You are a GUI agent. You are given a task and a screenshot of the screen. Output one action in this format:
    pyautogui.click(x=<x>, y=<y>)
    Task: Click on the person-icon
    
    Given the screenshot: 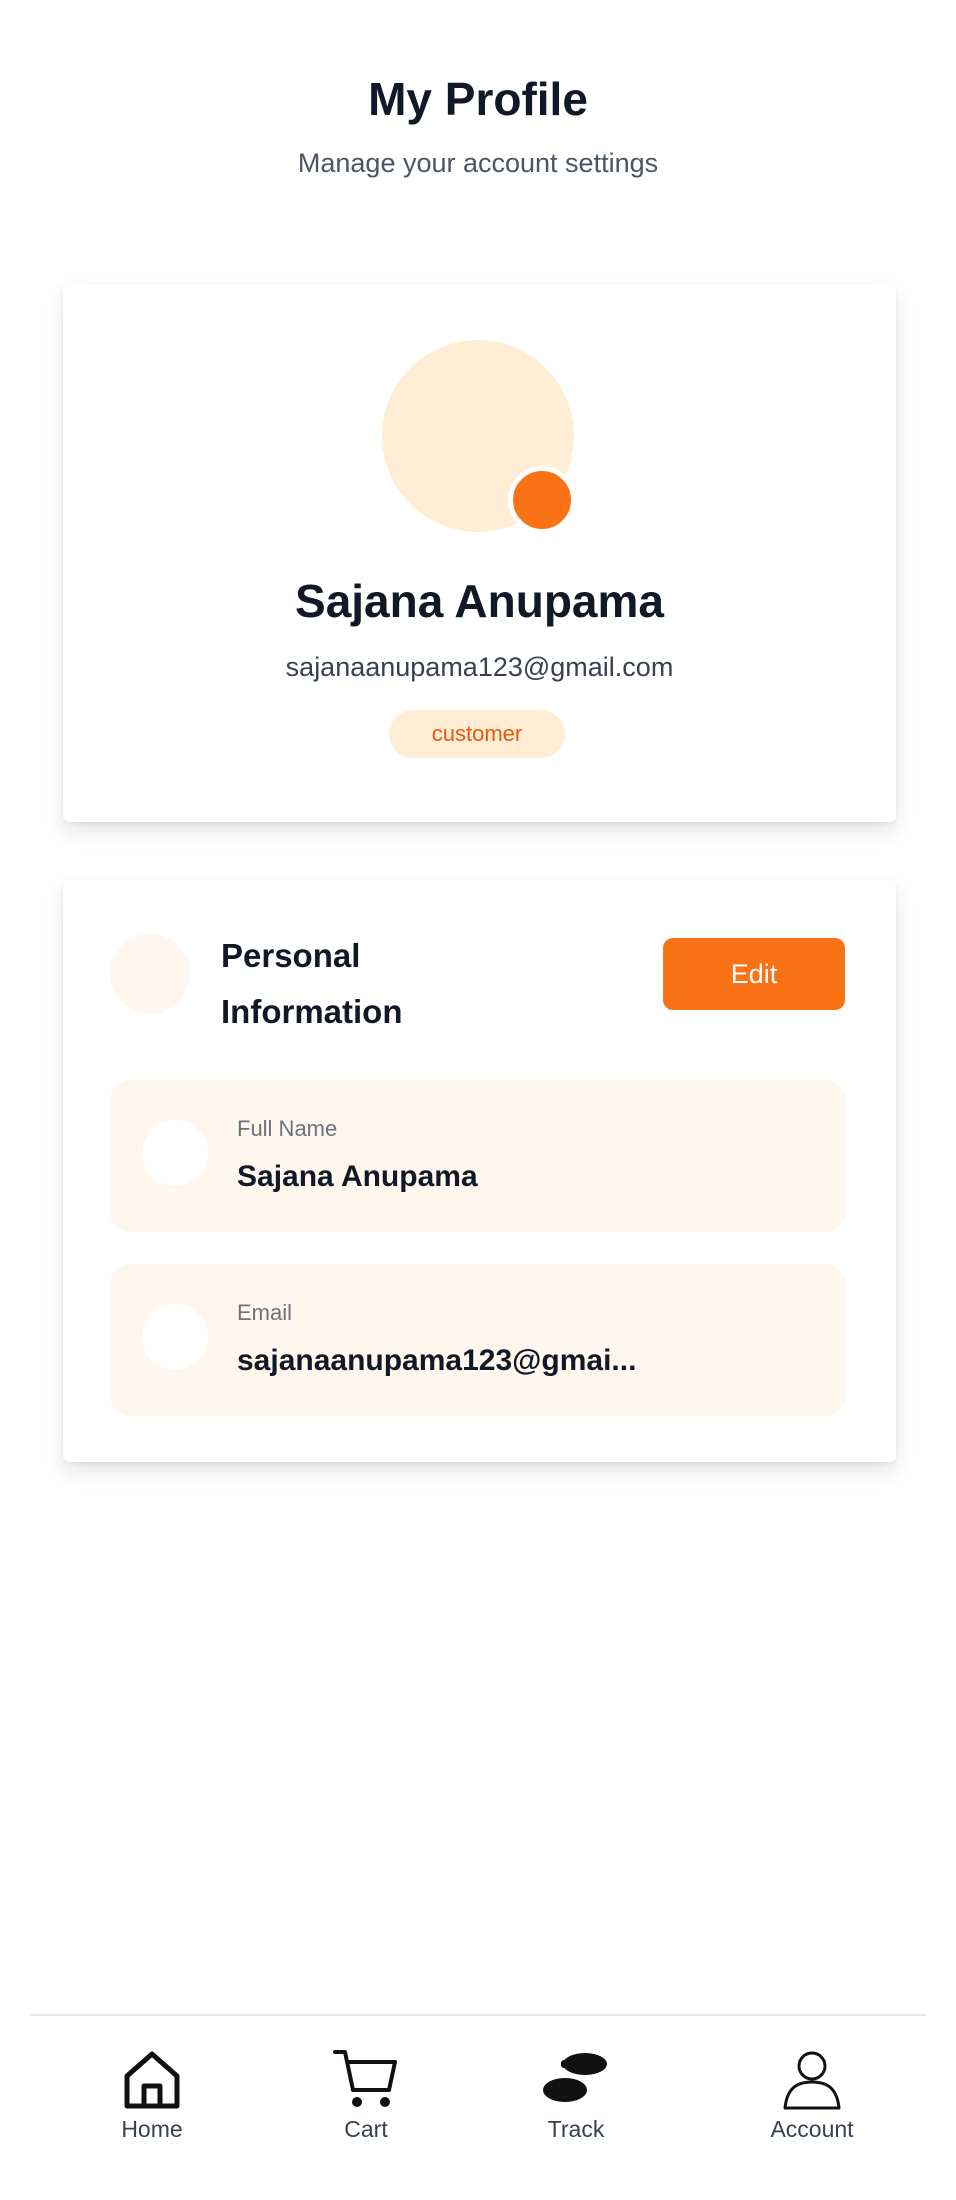 What is the action you would take?
    pyautogui.click(x=812, y=2080)
    